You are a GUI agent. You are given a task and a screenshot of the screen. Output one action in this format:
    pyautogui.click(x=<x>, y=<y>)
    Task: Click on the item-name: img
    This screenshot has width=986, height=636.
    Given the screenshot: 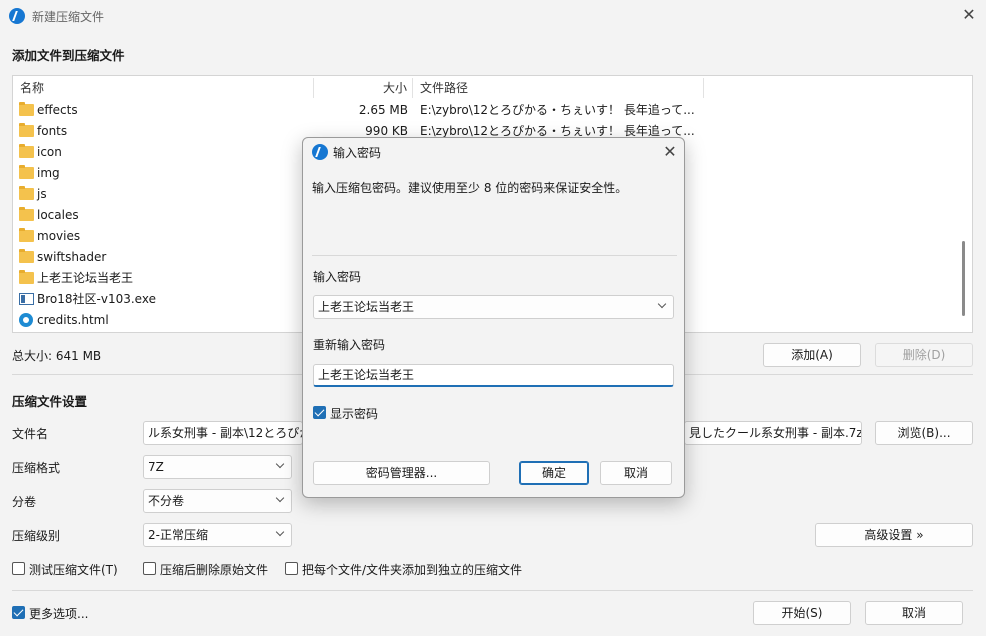 What is the action you would take?
    pyautogui.click(x=48, y=173)
    